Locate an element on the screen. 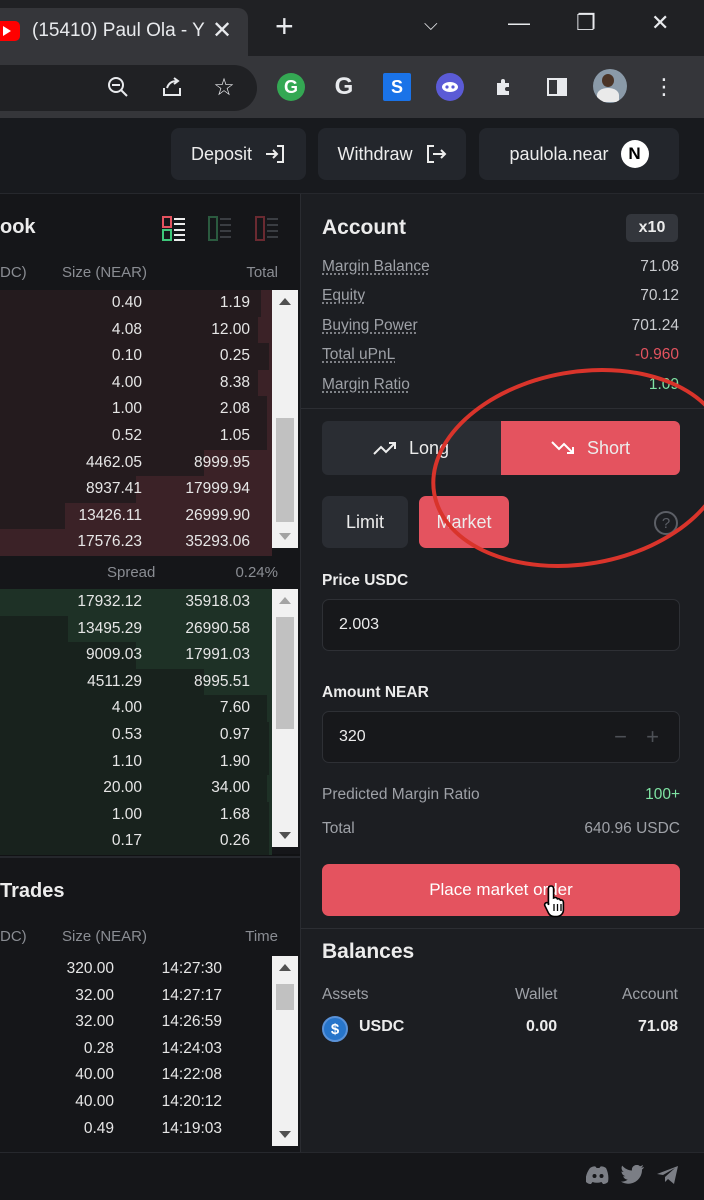 The height and width of the screenshot is (1200, 704). ask-row: 4.08 12.00 is located at coordinates (136, 330).